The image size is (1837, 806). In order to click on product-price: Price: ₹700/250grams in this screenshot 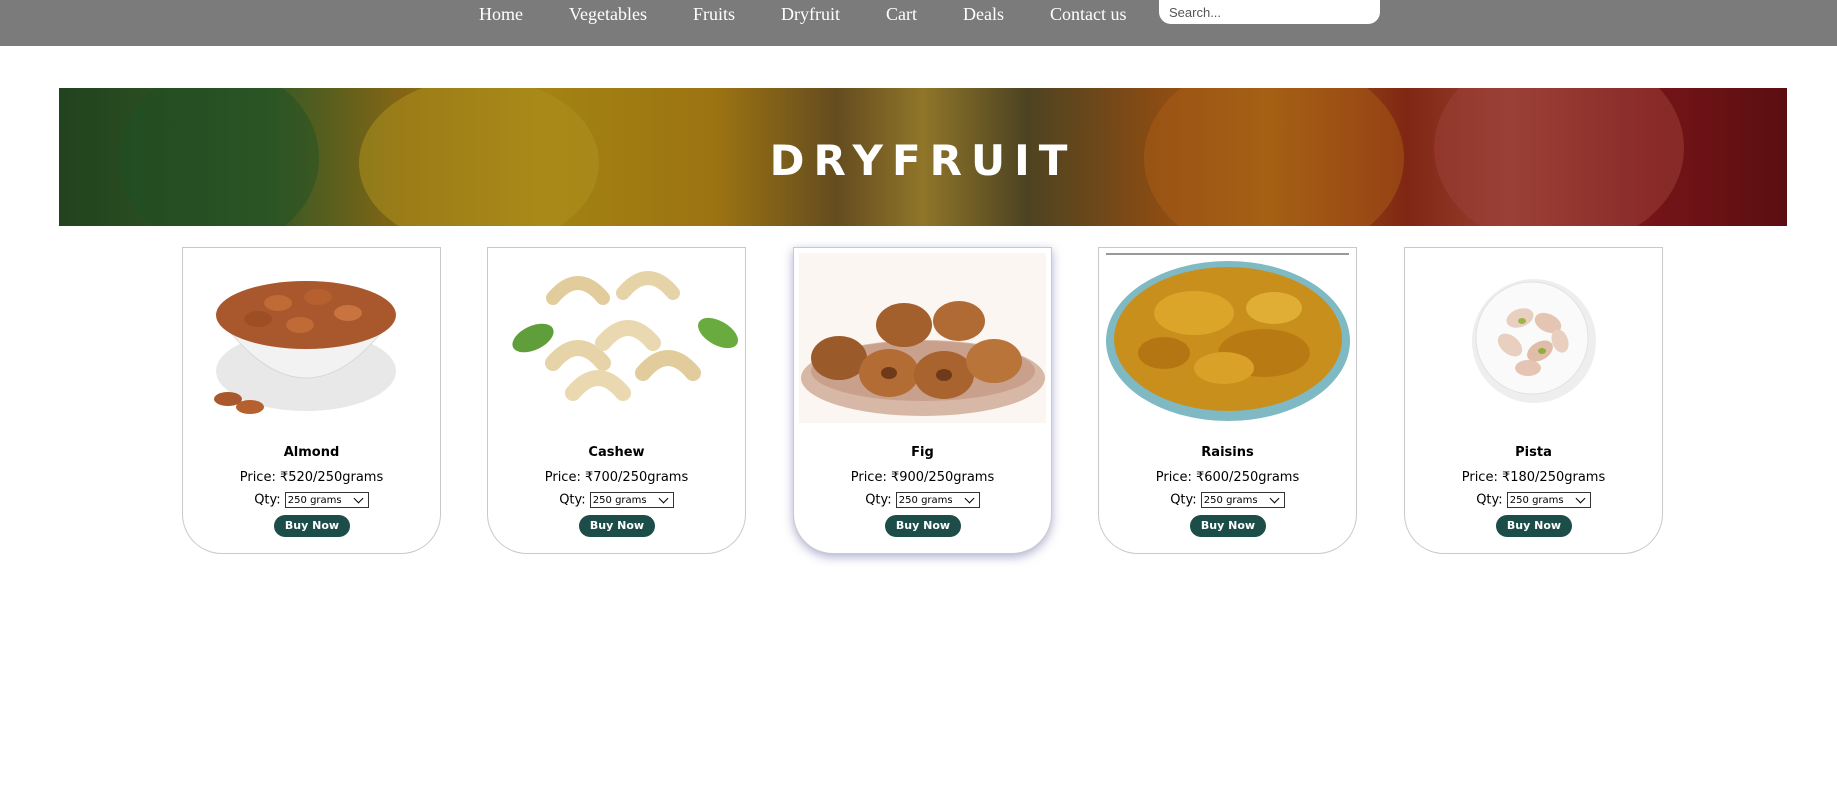, I will do `click(616, 477)`.